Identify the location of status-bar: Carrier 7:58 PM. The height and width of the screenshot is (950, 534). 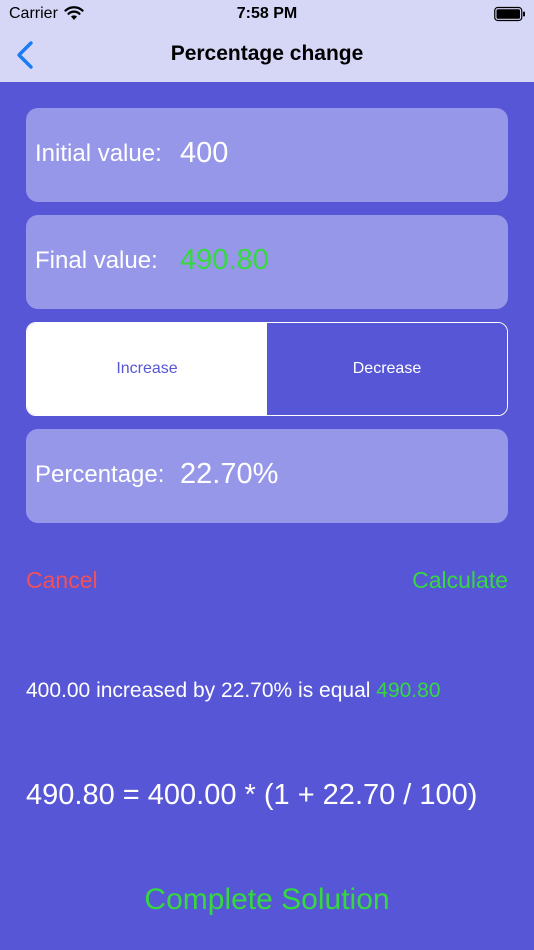
(267, 15).